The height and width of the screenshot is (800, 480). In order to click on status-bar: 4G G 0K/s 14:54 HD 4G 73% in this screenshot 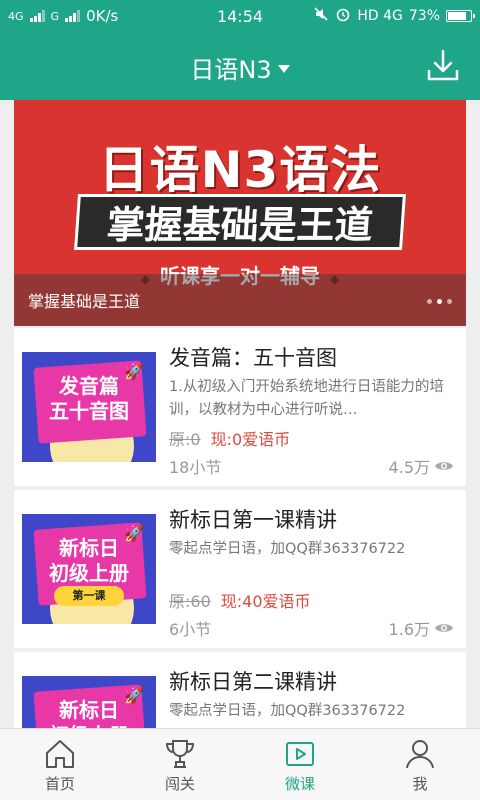, I will do `click(240, 16)`.